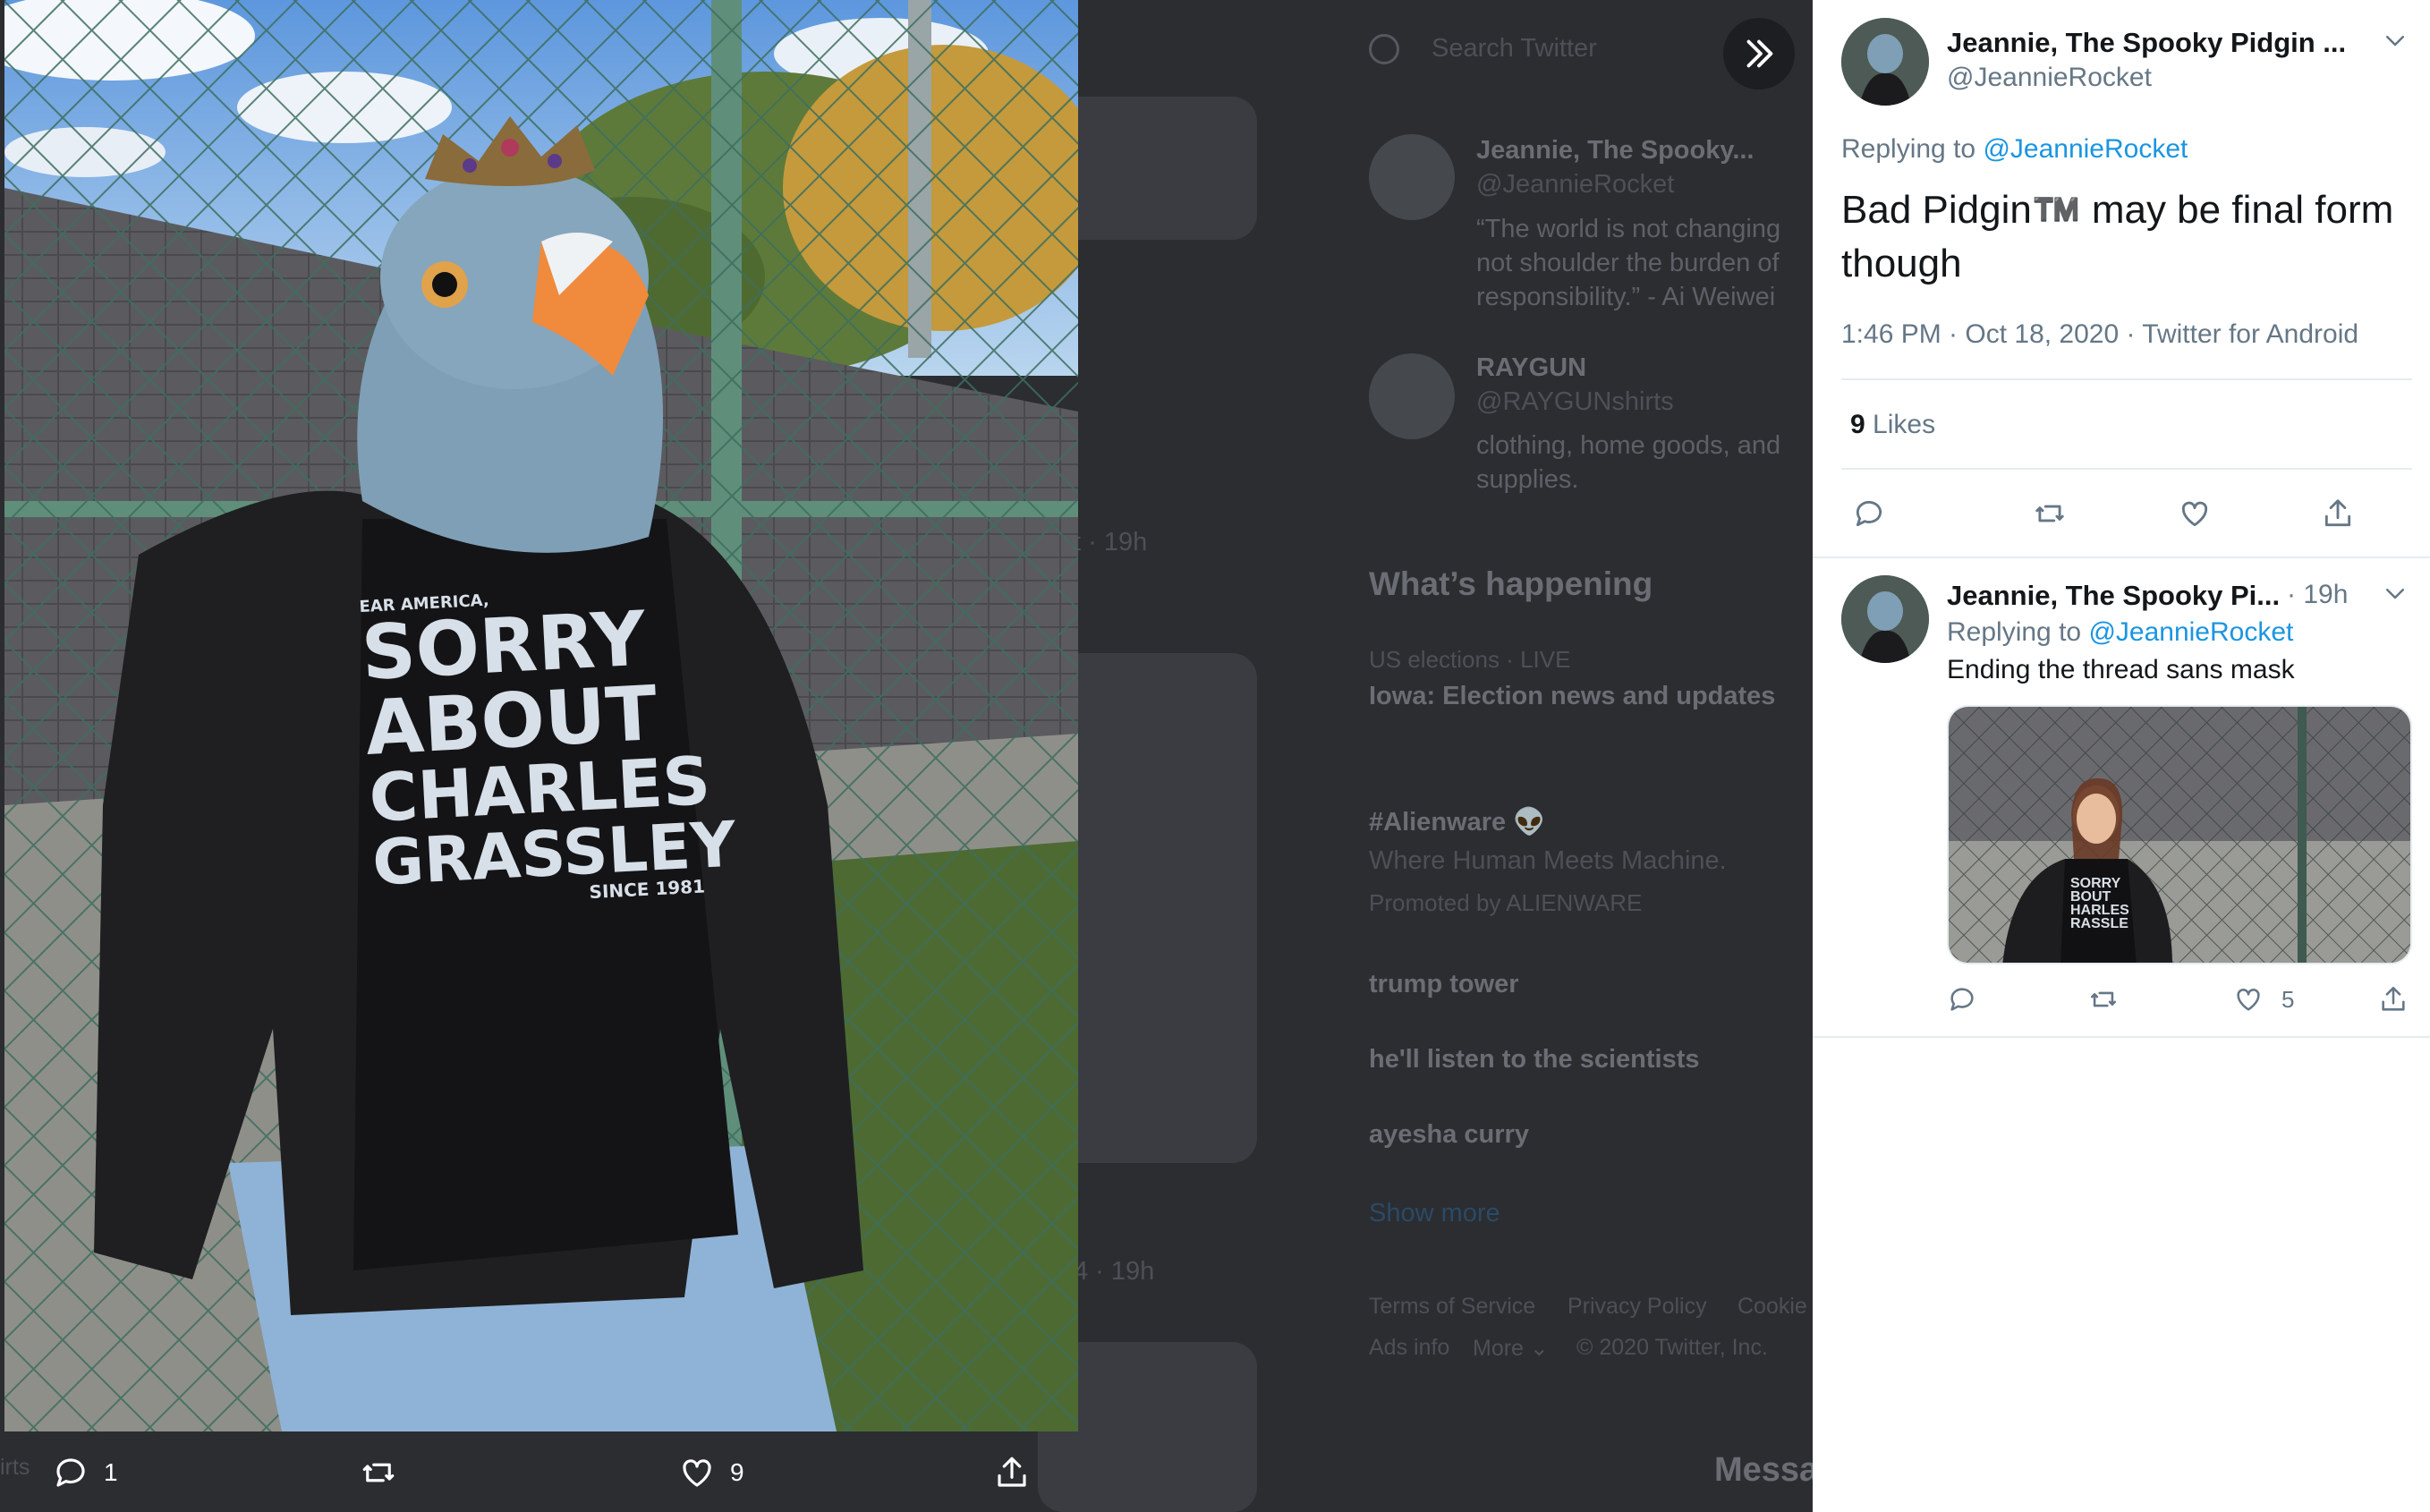 The height and width of the screenshot is (1512, 2430). Describe the element at coordinates (1528, 479) in the screenshot. I see `follow-suggestion-bio: supplies.` at that location.